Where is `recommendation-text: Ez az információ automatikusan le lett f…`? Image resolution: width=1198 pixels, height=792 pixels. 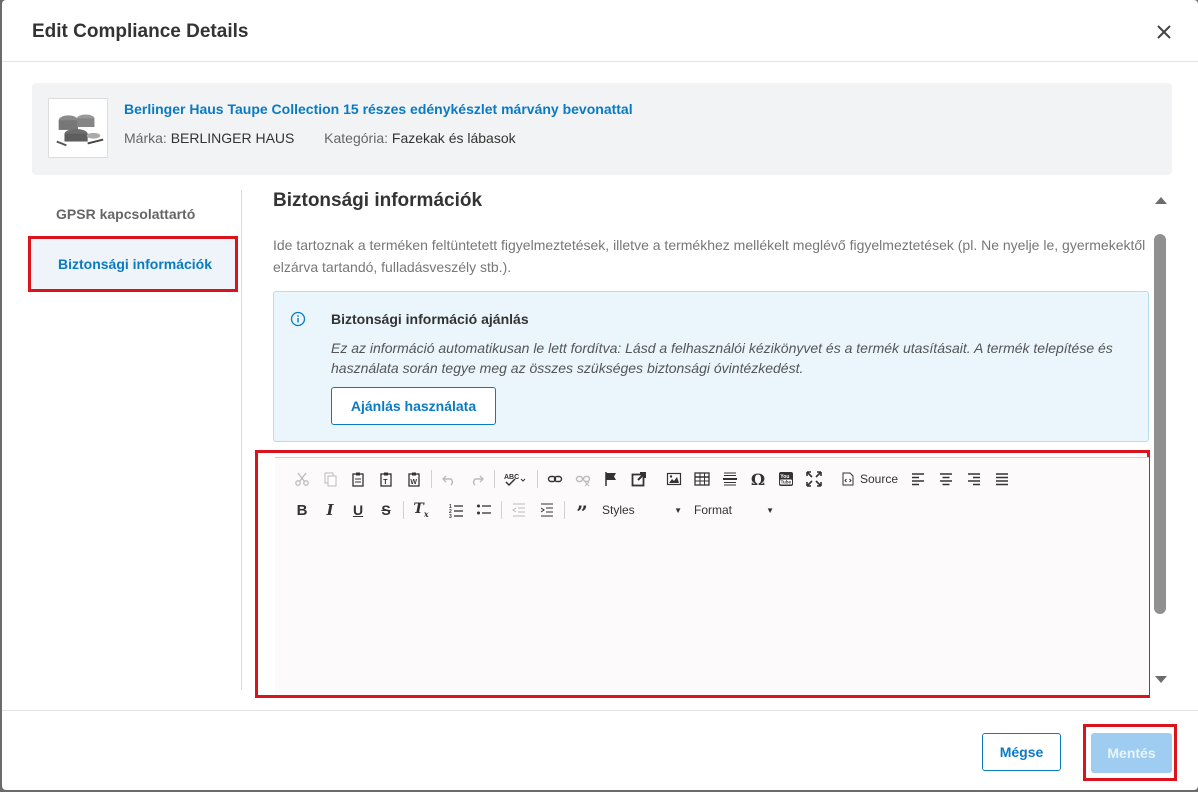
recommendation-text: Ez az információ automatikusan le lett f… is located at coordinates (722, 358).